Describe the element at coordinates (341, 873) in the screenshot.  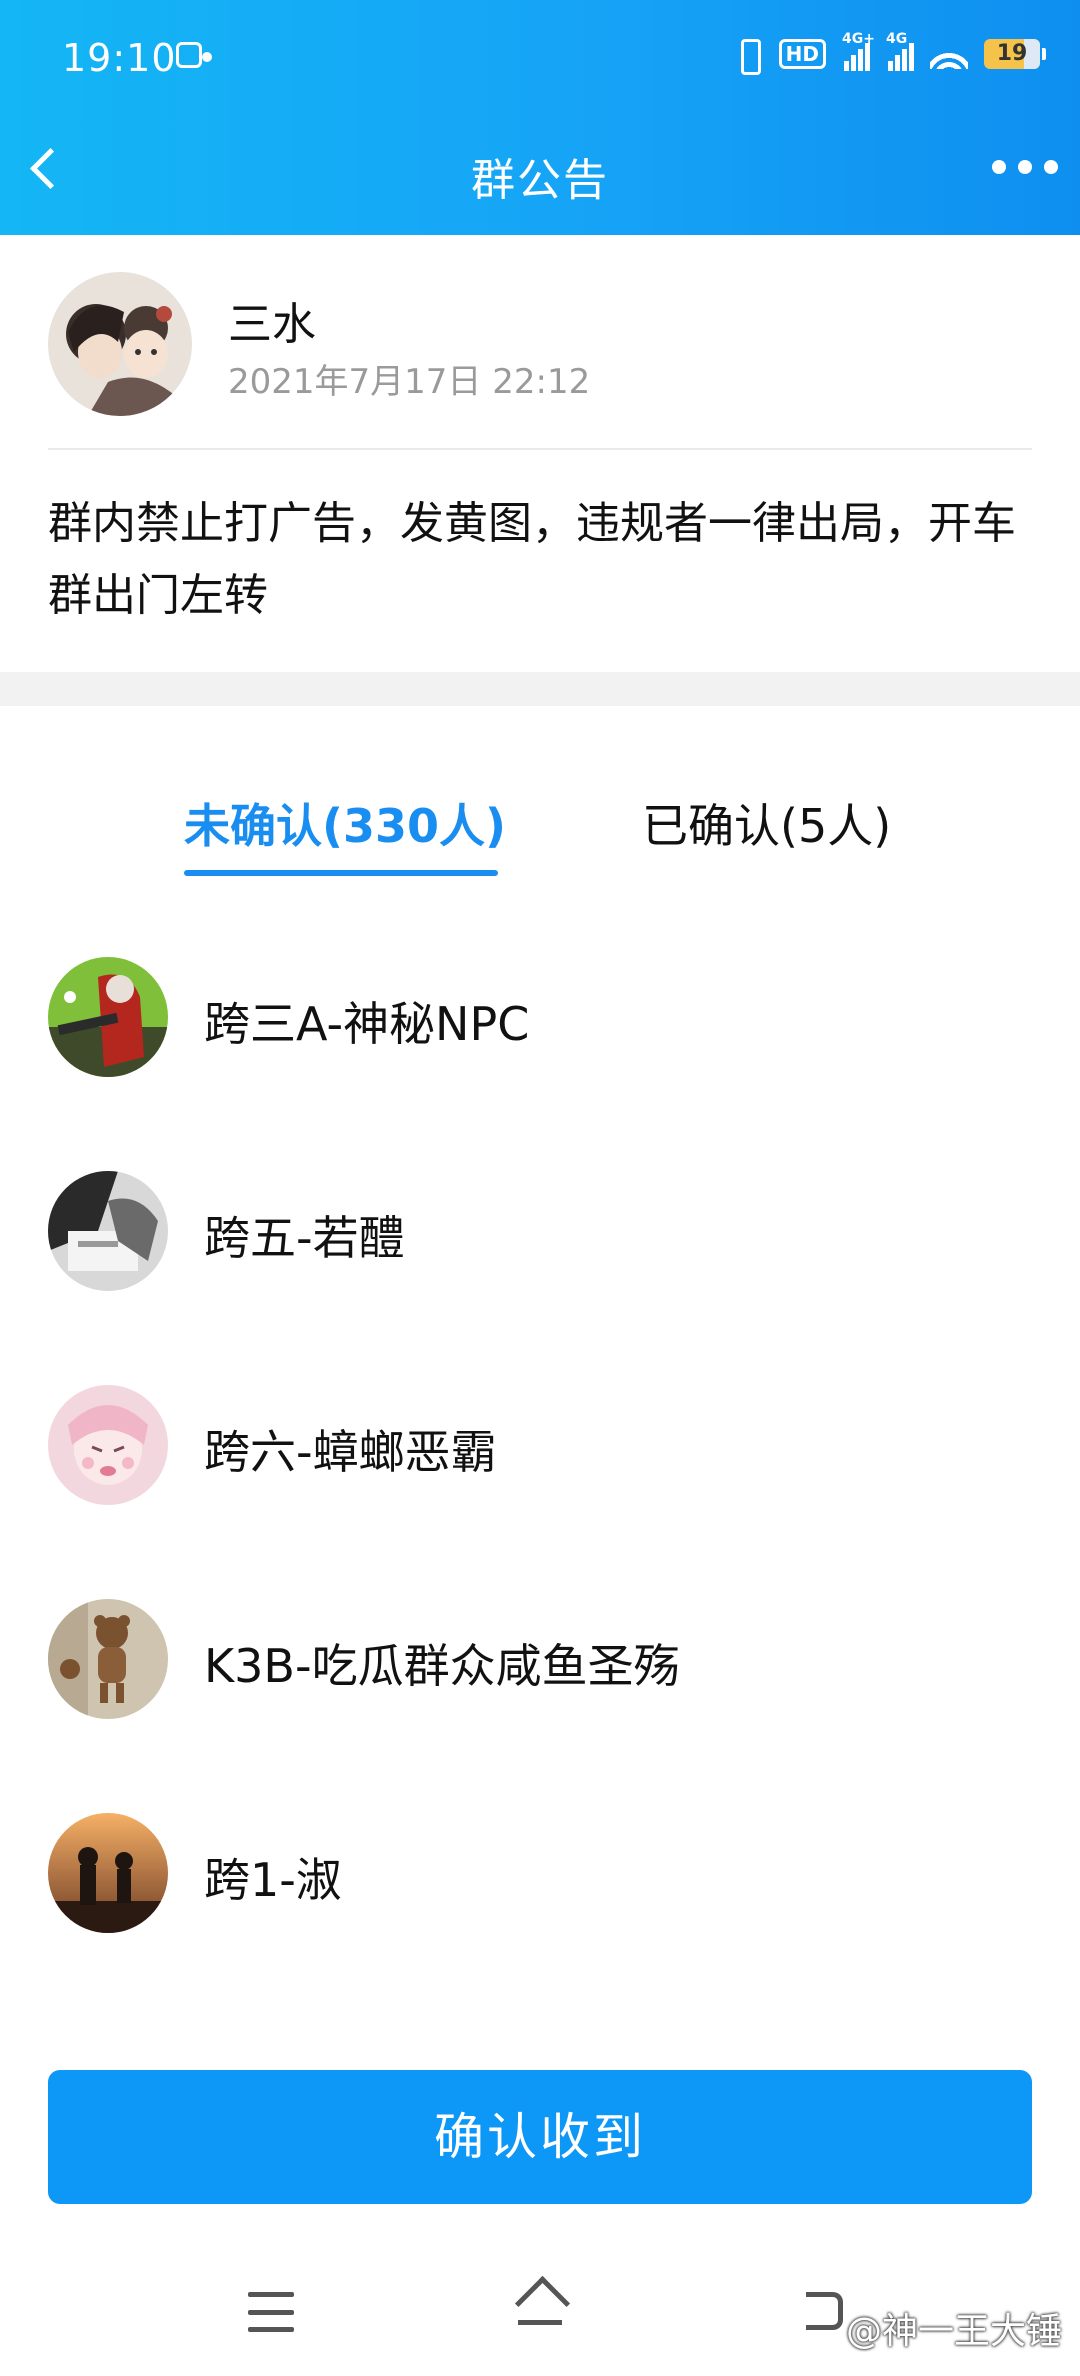
I see `active-tab-indicator` at that location.